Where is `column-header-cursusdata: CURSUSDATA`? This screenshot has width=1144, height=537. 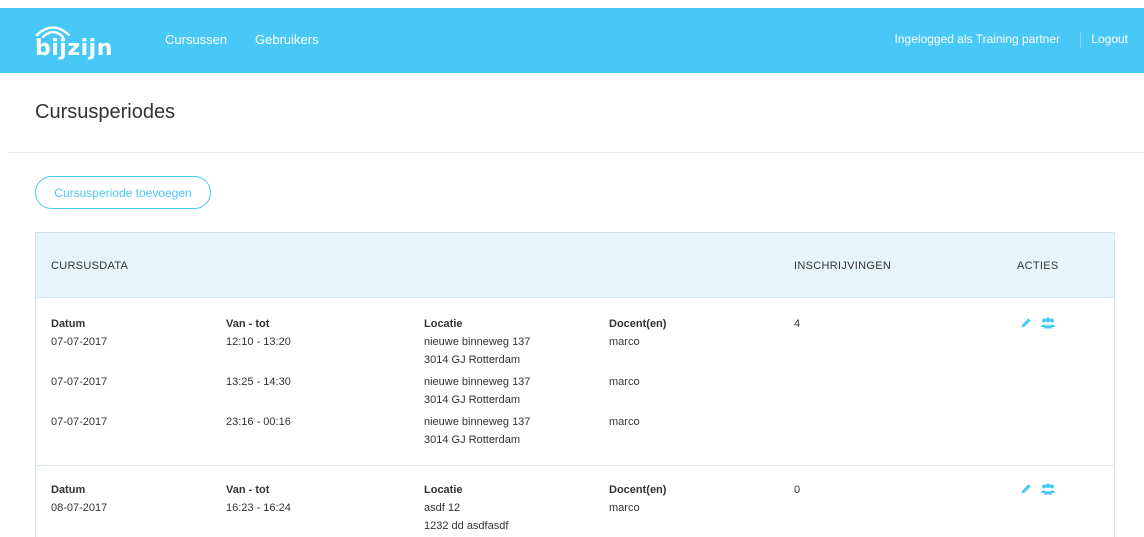
column-header-cursusdata: CURSUSDATA is located at coordinates (90, 266).